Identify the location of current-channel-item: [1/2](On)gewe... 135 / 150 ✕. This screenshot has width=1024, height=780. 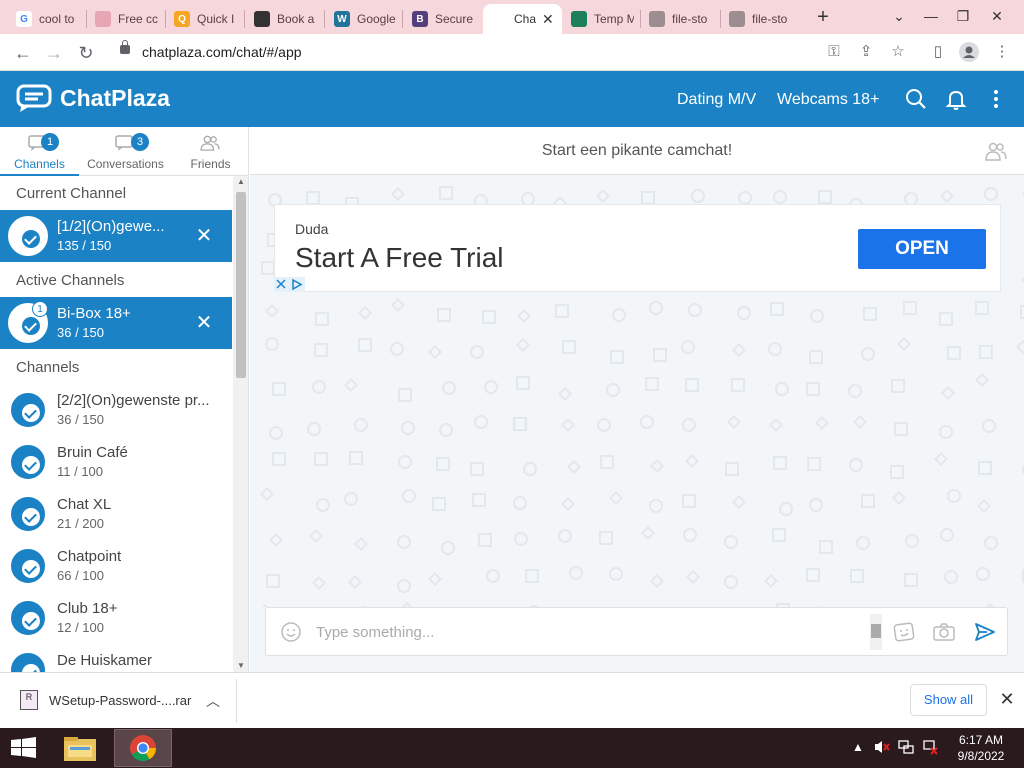
(116, 236).